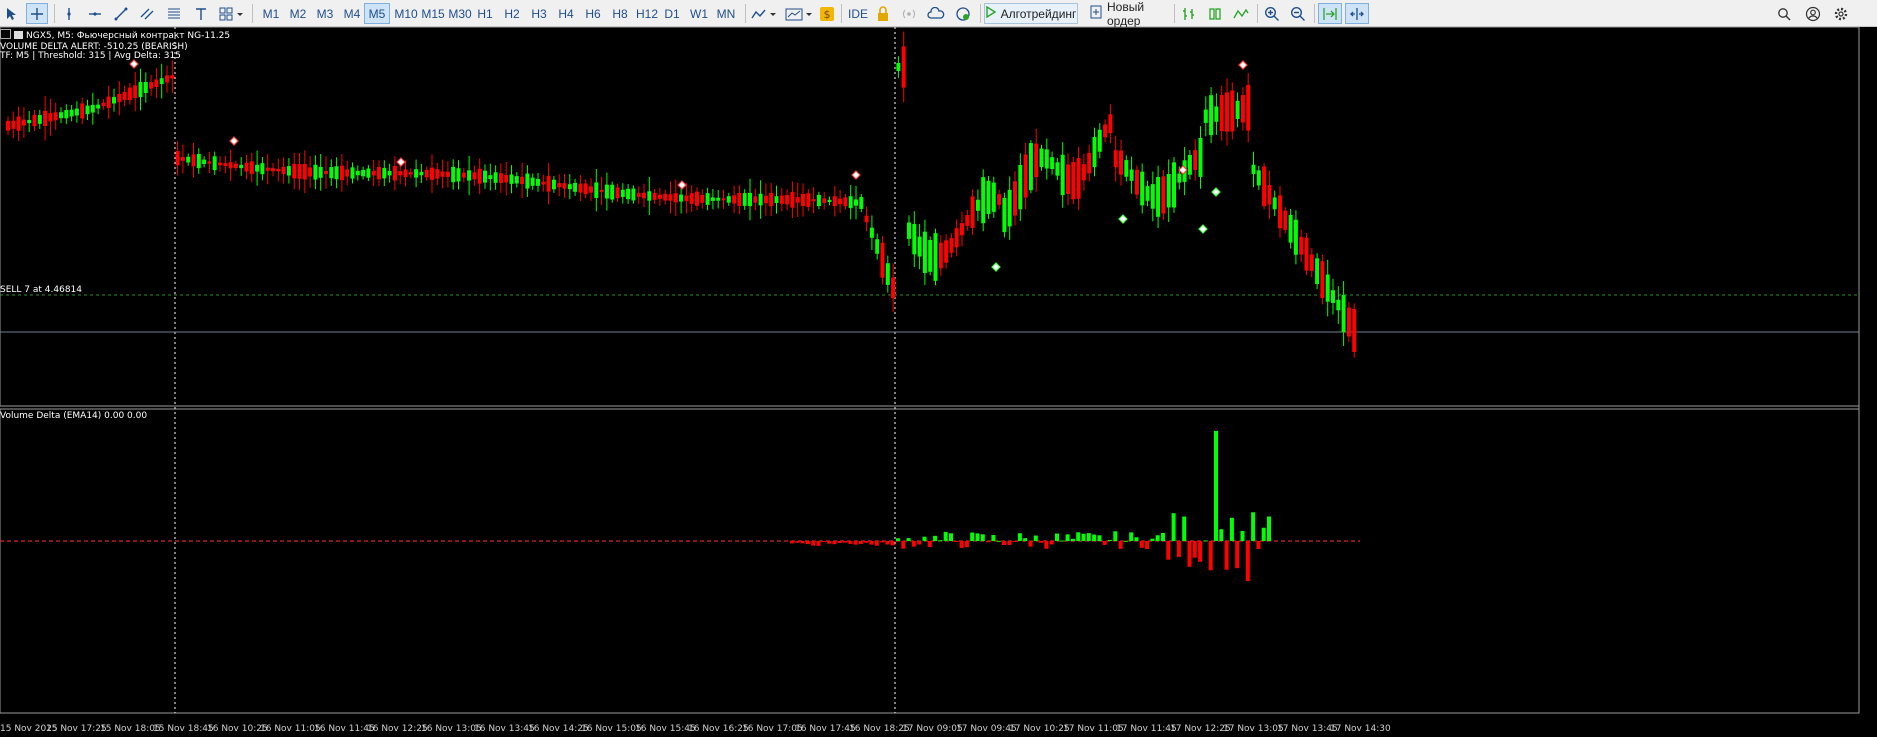  What do you see at coordinates (485, 13) in the screenshot?
I see `timeframe-h1: H1` at bounding box center [485, 13].